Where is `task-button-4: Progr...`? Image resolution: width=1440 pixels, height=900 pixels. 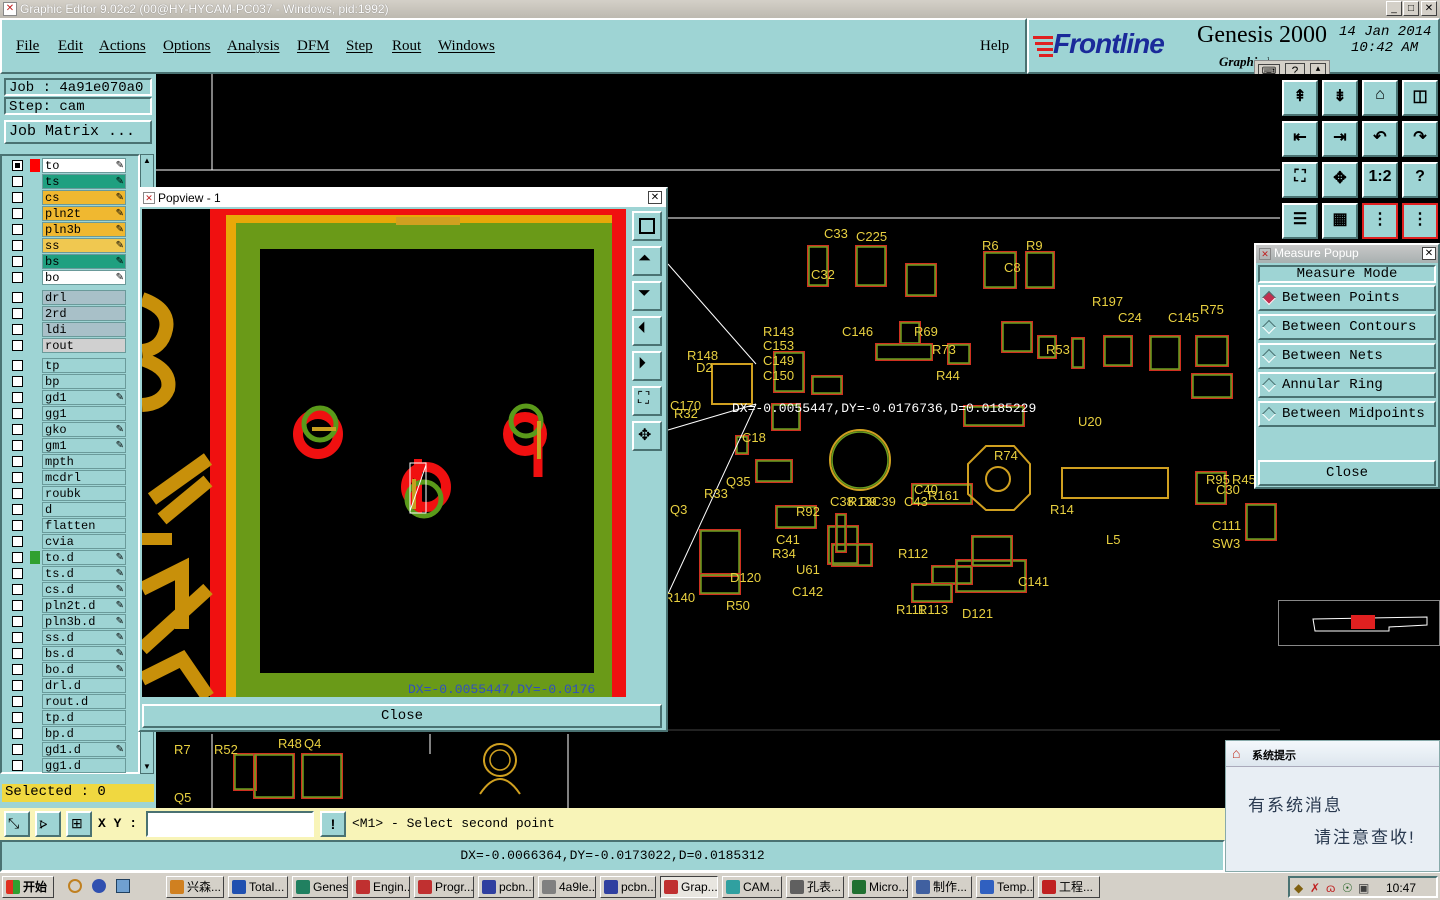 task-button-4: Progr... is located at coordinates (444, 887).